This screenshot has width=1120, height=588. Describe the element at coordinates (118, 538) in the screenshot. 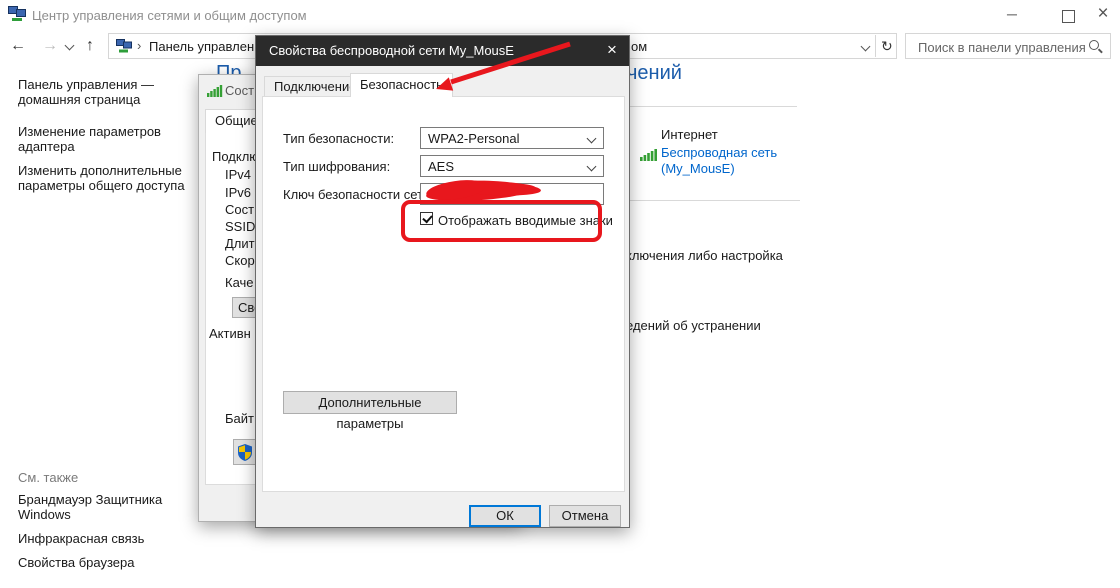

I see `sidebar-item-infrared: Инфракрасная связь` at that location.